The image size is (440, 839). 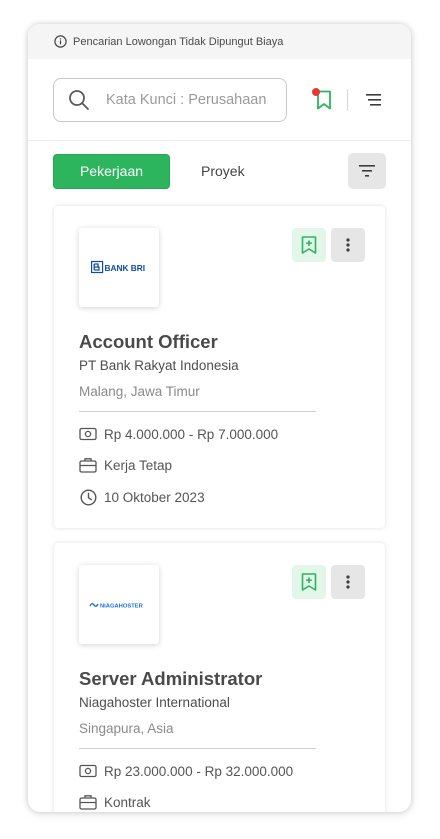 What do you see at coordinates (139, 391) in the screenshot?
I see `job-location: Malang, Jawa Timur` at bounding box center [139, 391].